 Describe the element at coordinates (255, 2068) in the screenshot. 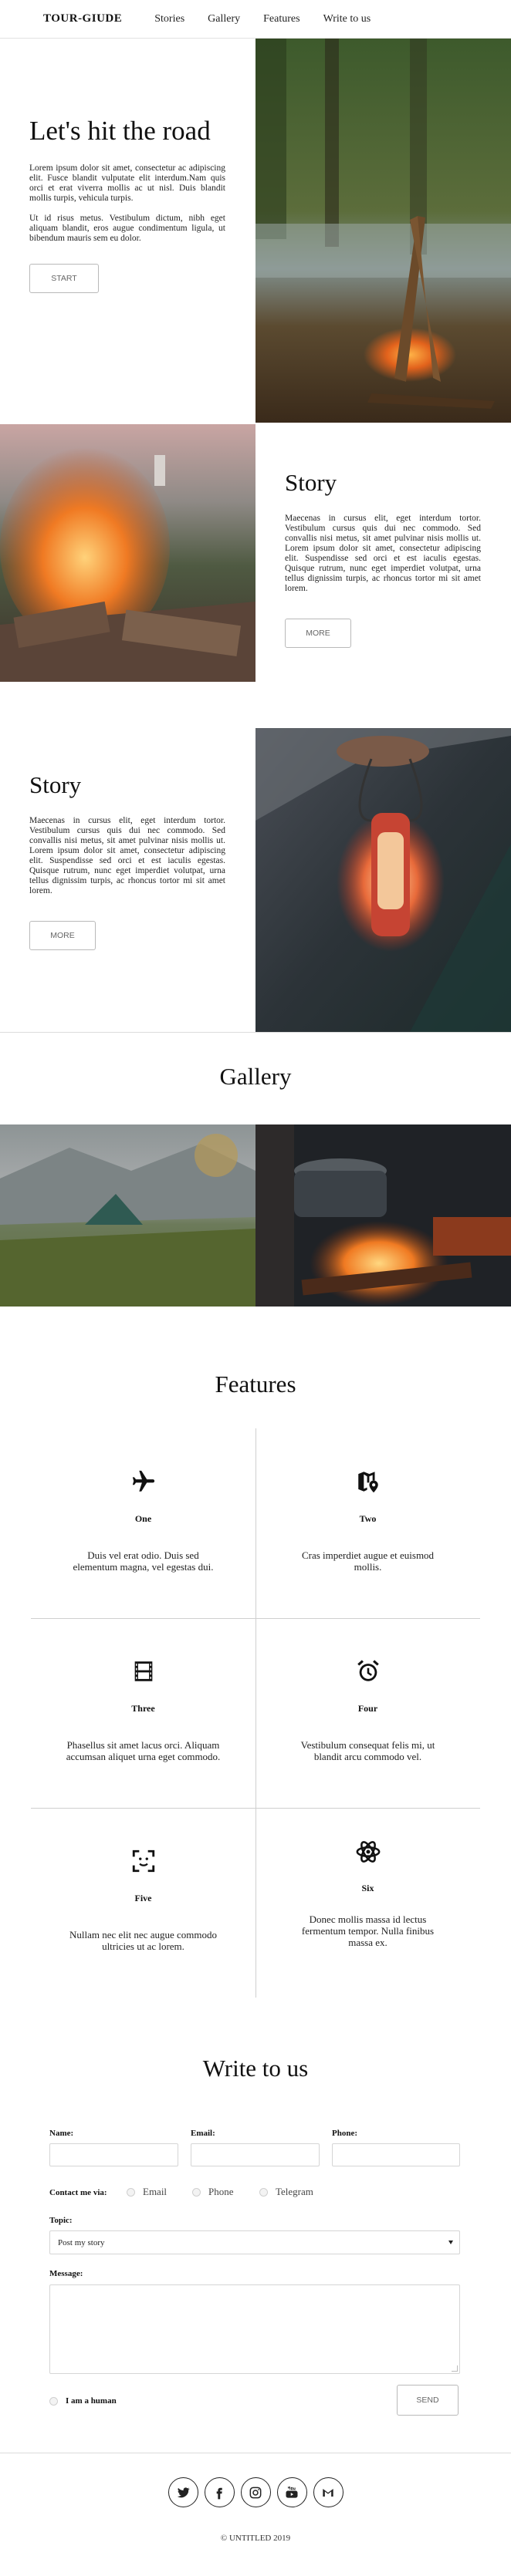

I see `contact-title: Write to us` at that location.